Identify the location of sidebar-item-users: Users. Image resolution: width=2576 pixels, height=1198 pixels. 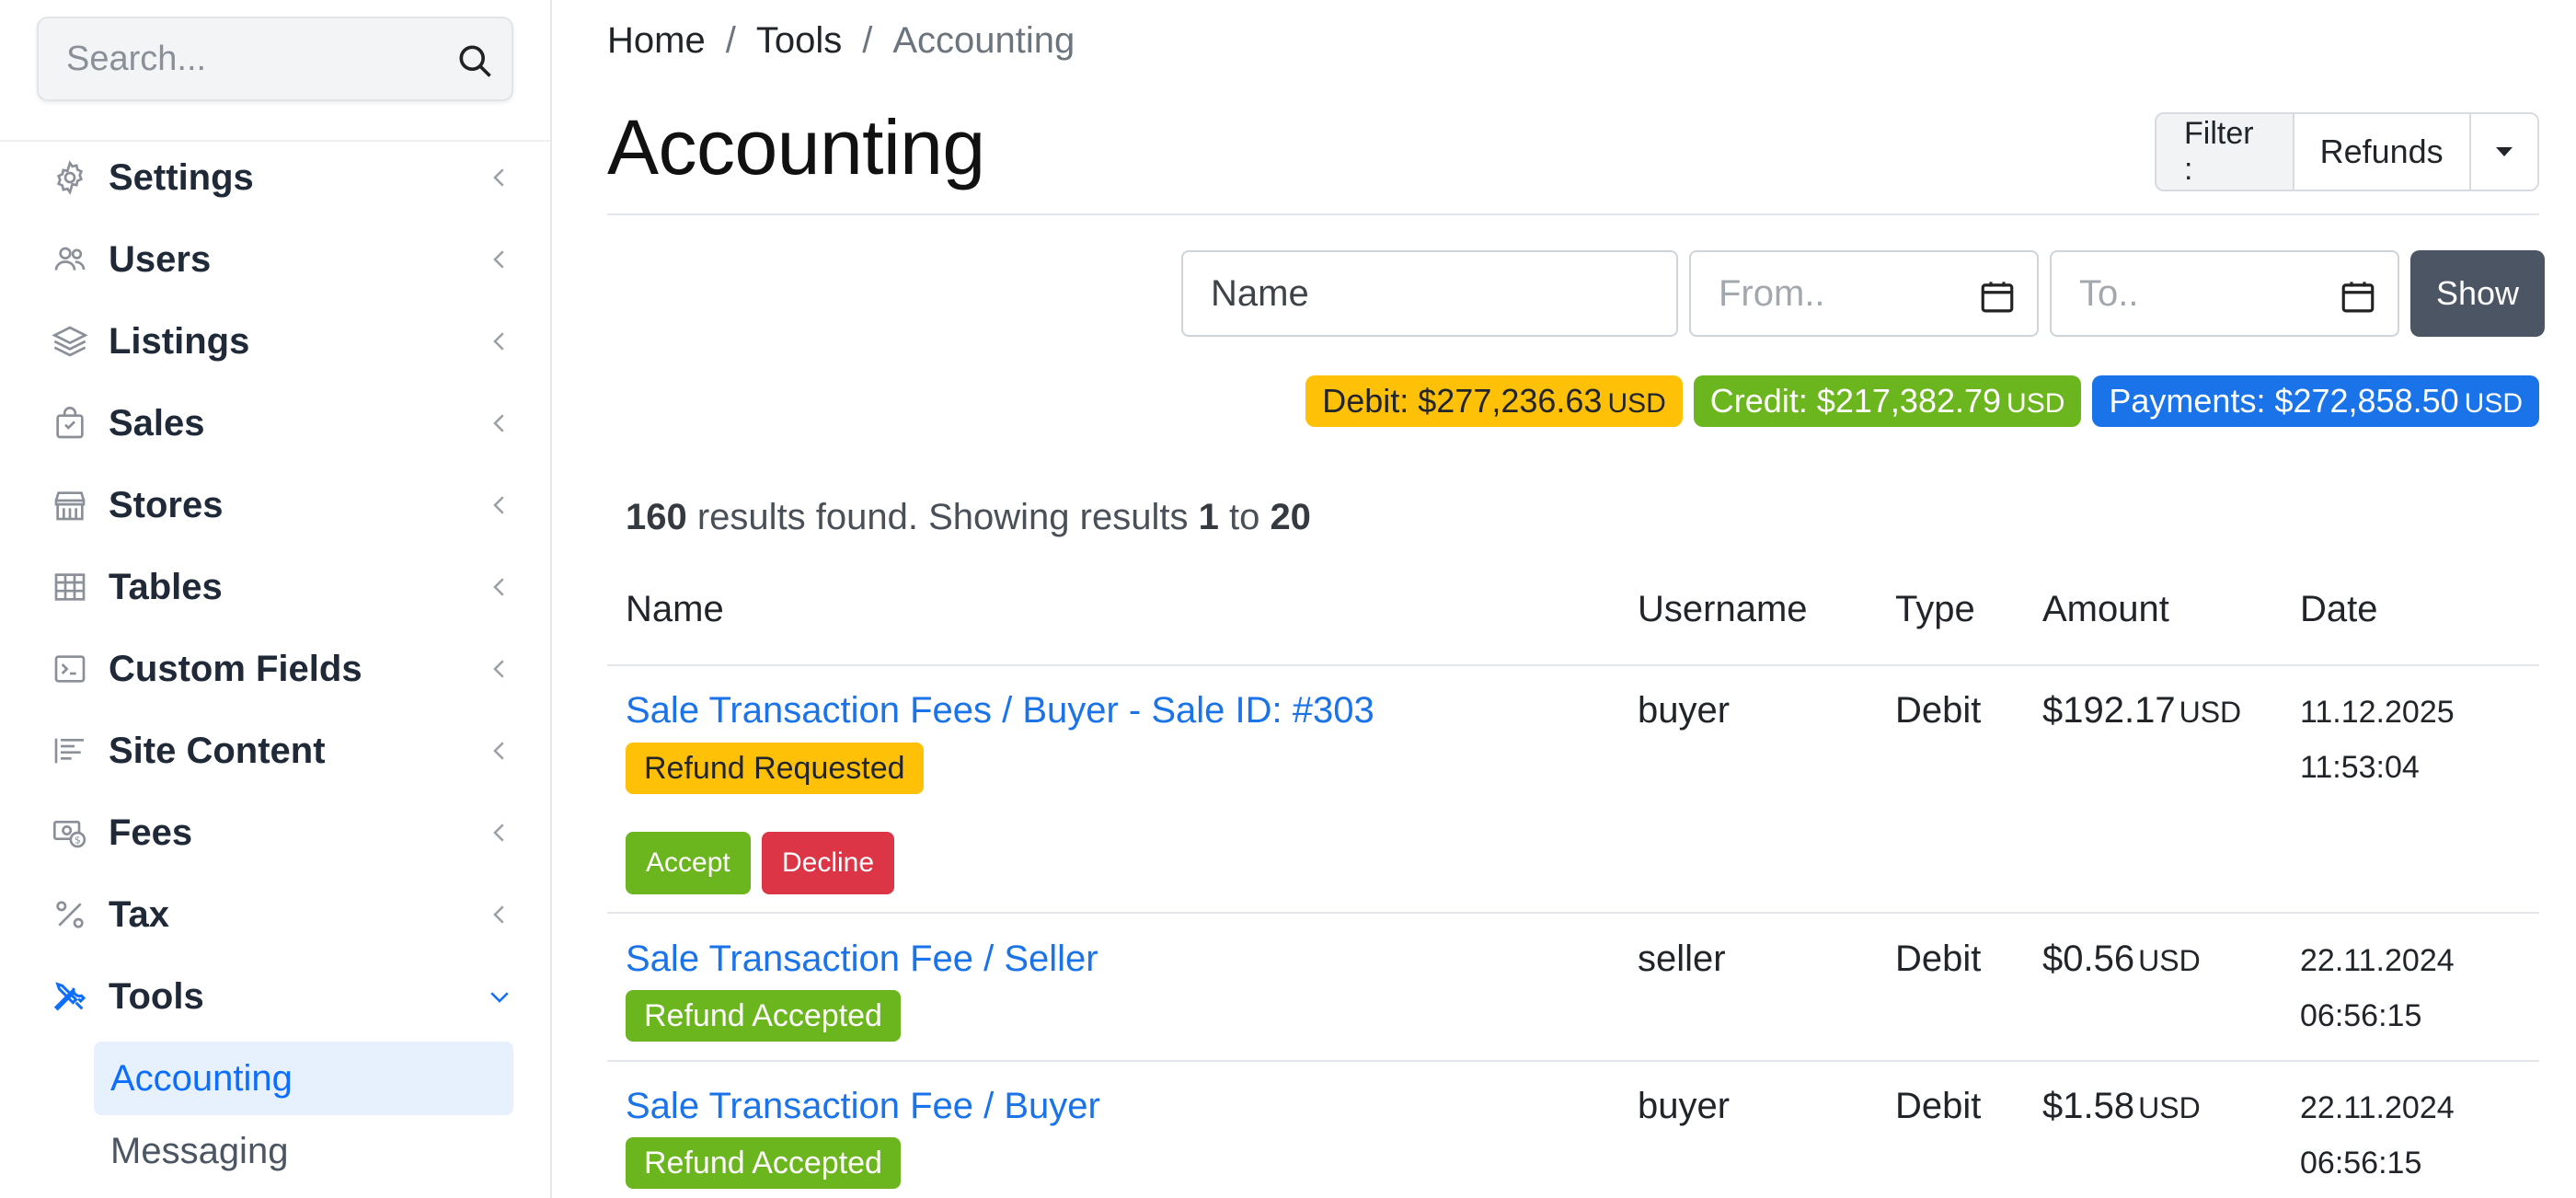
(281, 259).